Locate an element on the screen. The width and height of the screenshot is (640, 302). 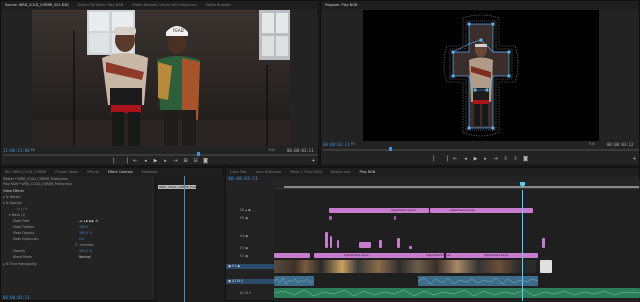
program-add-button-icon: + is located at coordinates (634, 159).